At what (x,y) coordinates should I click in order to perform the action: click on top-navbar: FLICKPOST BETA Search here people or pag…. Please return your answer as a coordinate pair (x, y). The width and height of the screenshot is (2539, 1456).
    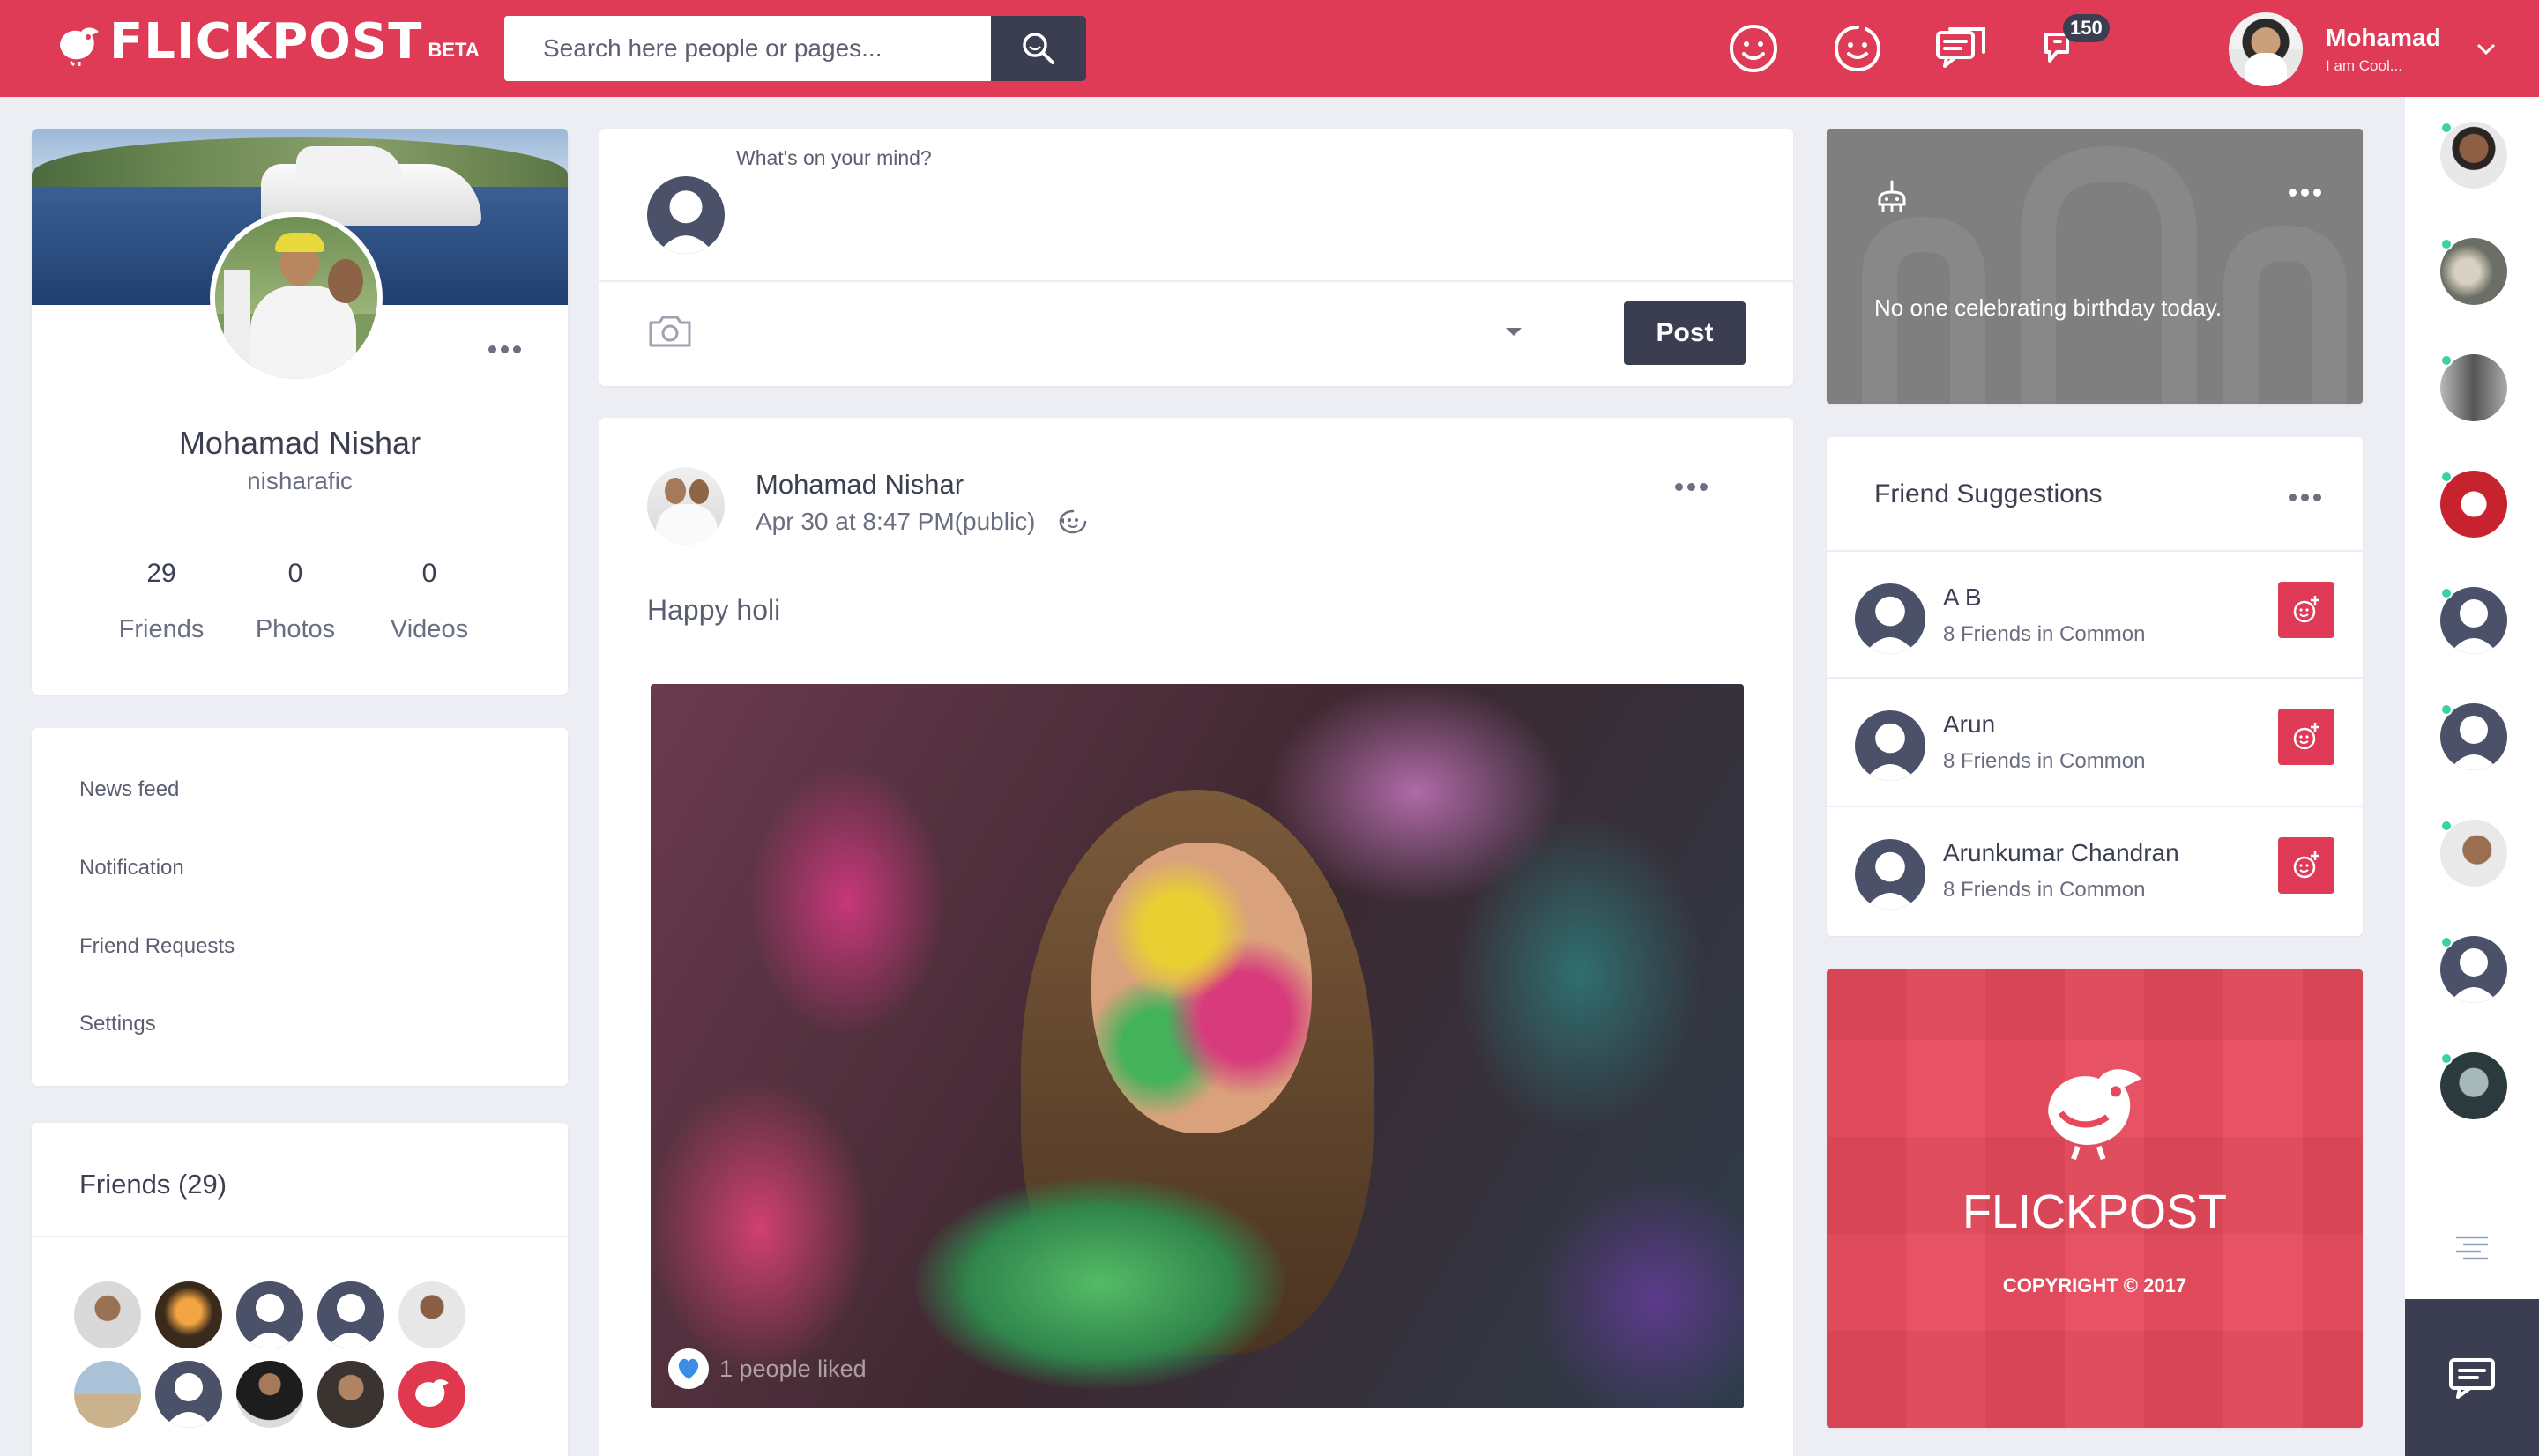
    Looking at the image, I should click on (1269, 48).